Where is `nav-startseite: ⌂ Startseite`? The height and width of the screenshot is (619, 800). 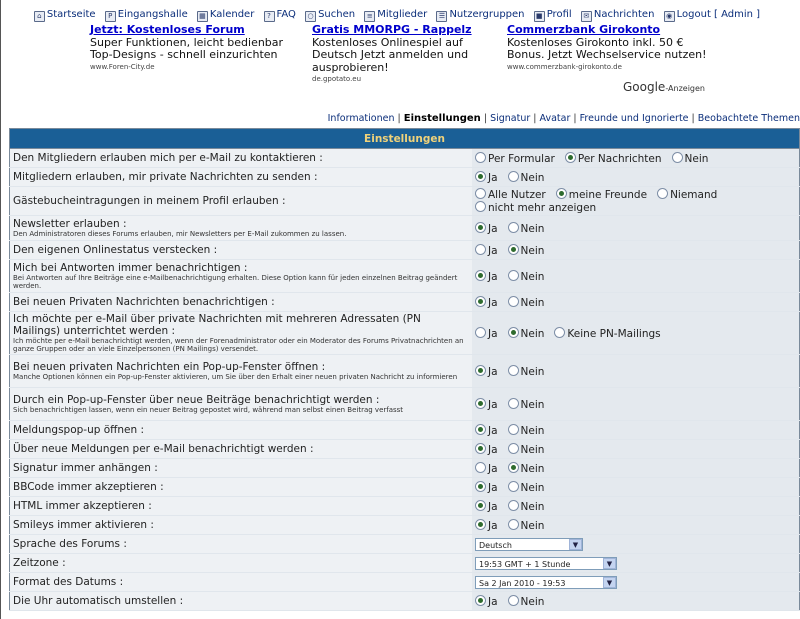
nav-startseite: ⌂ Startseite is located at coordinates (64, 15).